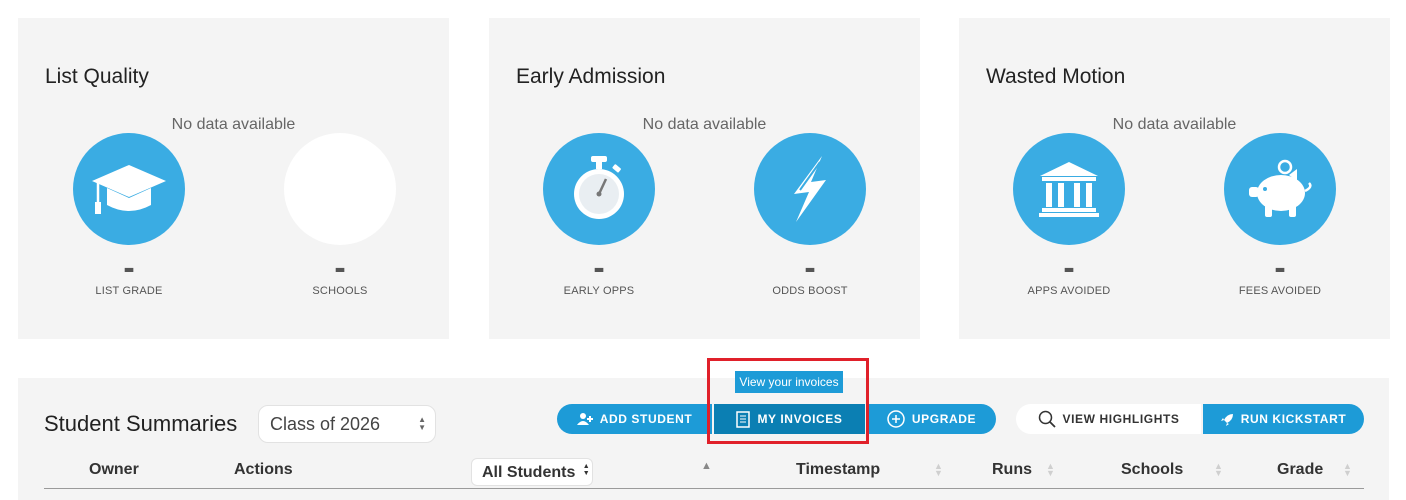  I want to click on metric-list-grade: - LIST GRADE, so click(129, 215).